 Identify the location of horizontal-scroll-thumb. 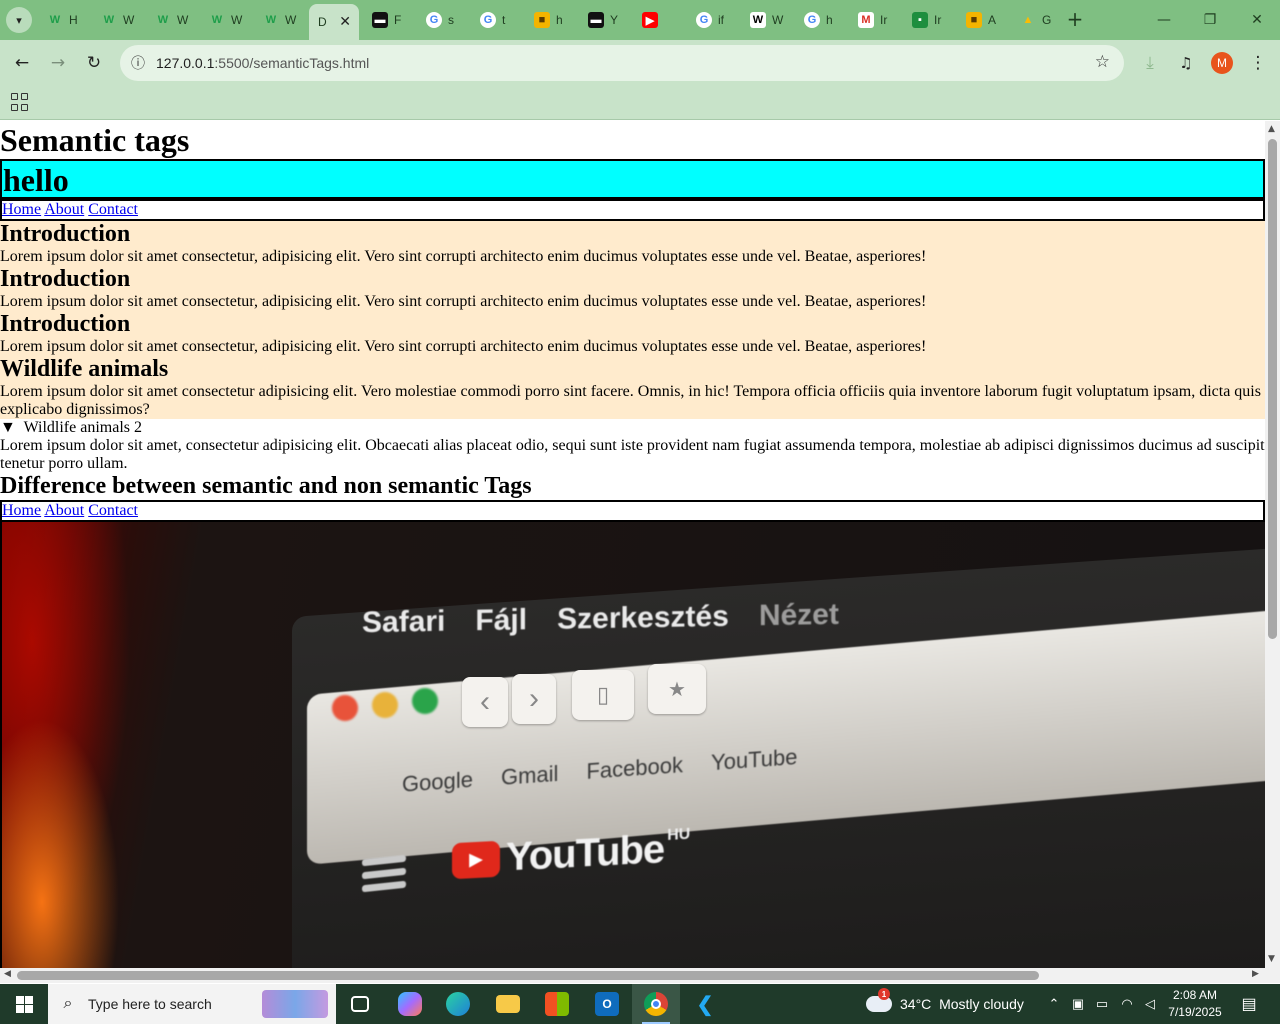
(528, 975).